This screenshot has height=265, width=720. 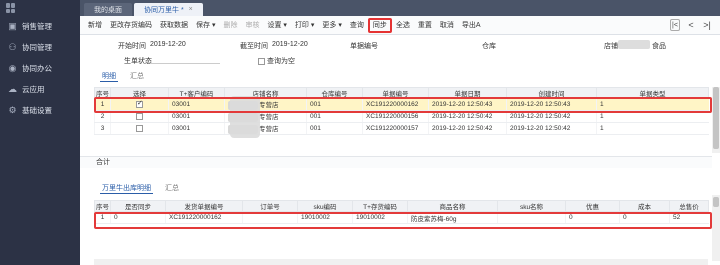 I want to click on shop-icon: ▣, so click(x=12, y=26).